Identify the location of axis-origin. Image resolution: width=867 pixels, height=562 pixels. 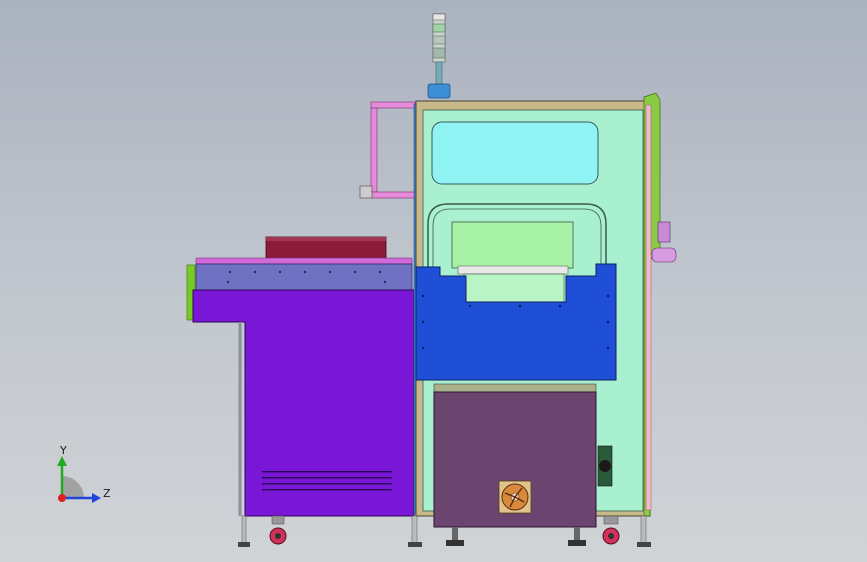
(62, 498).